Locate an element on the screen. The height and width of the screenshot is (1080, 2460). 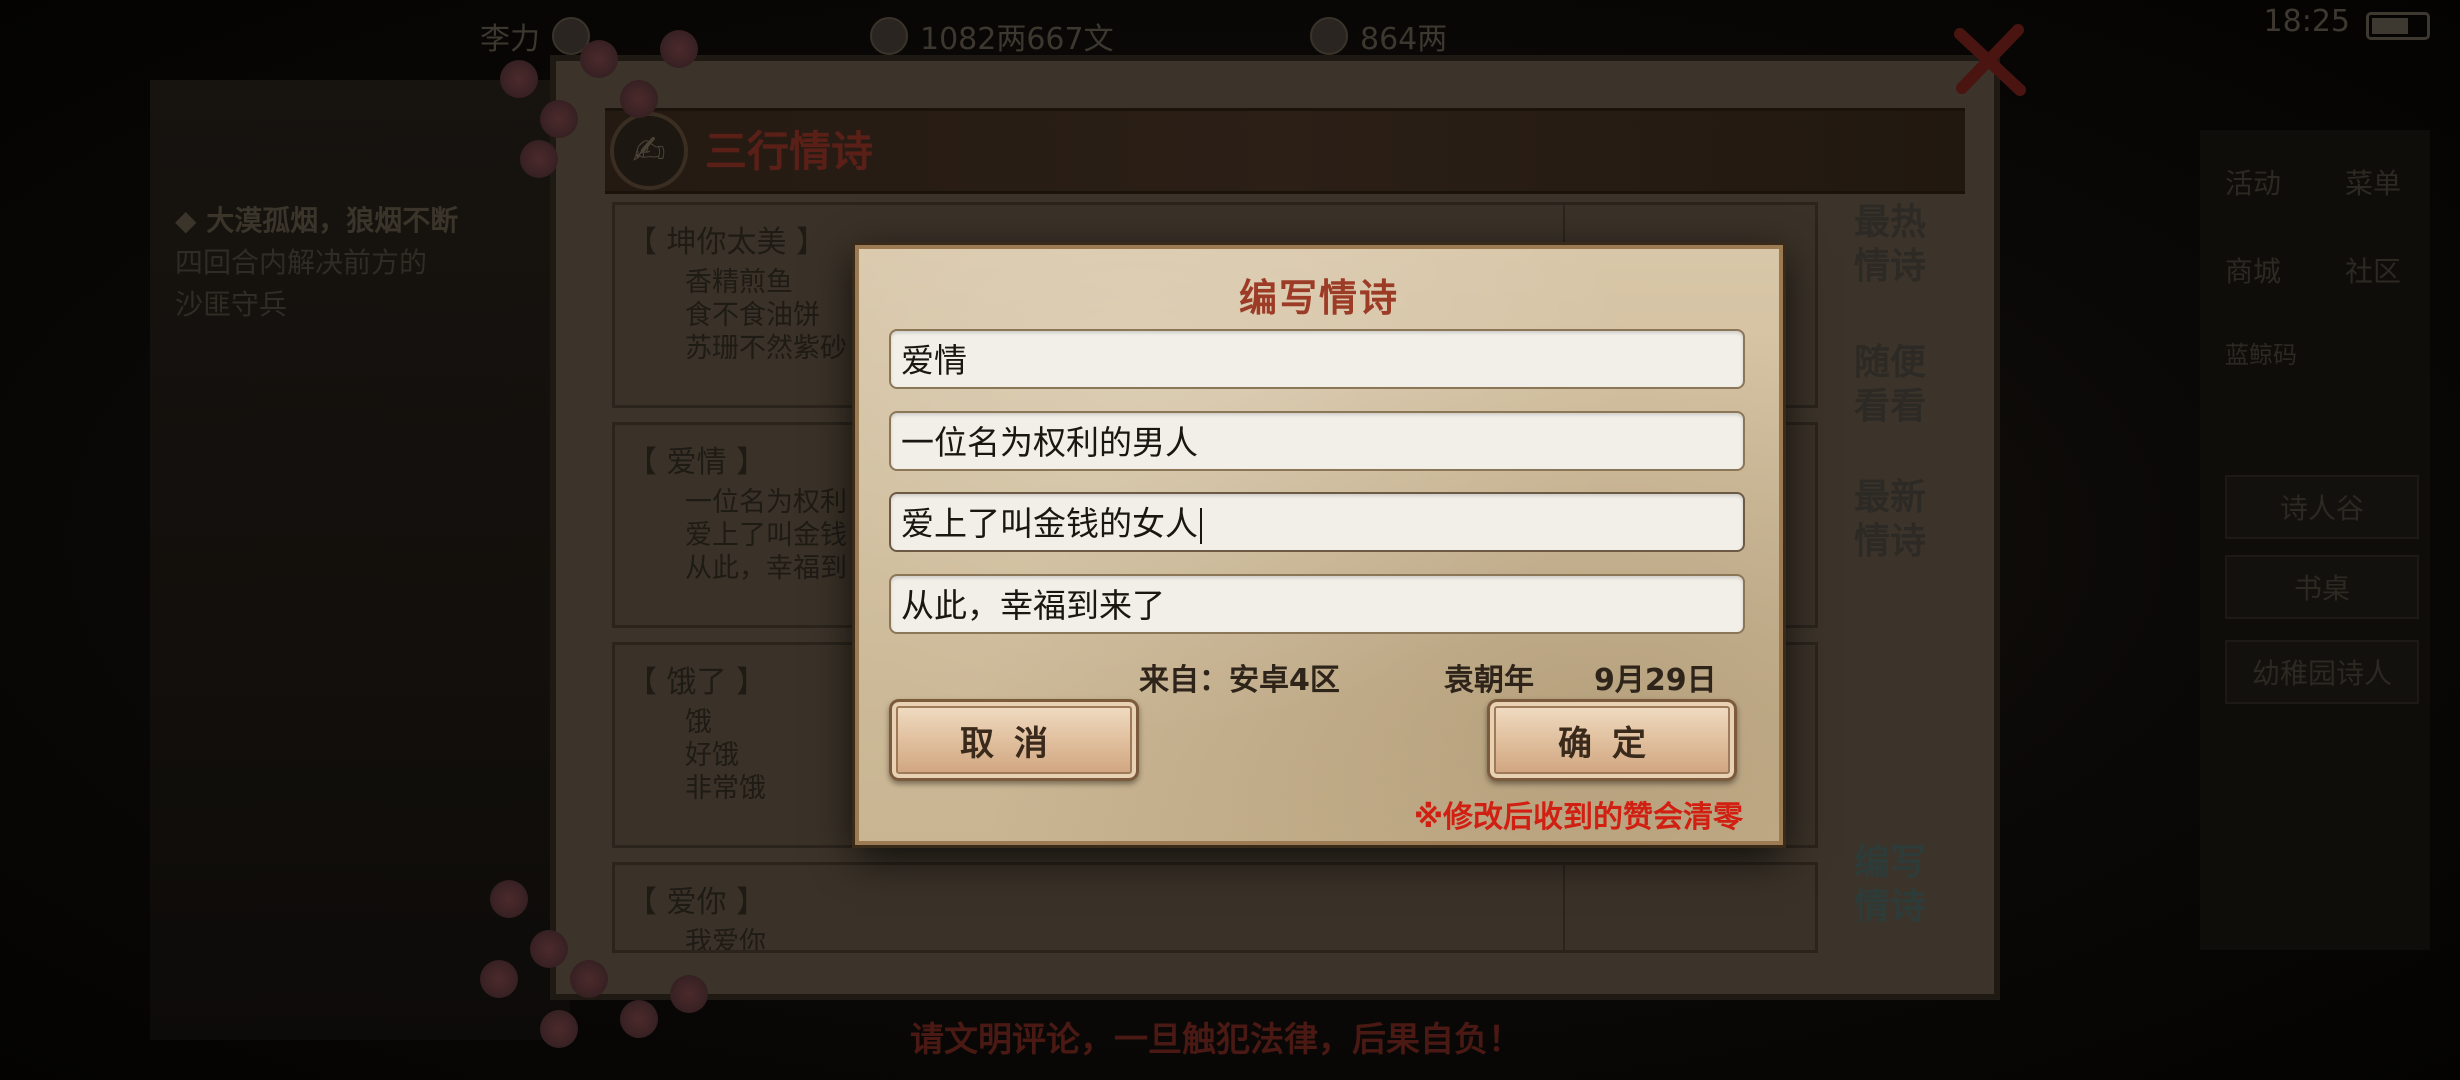
quest-line-3: 沙匪守兵 is located at coordinates (231, 304).